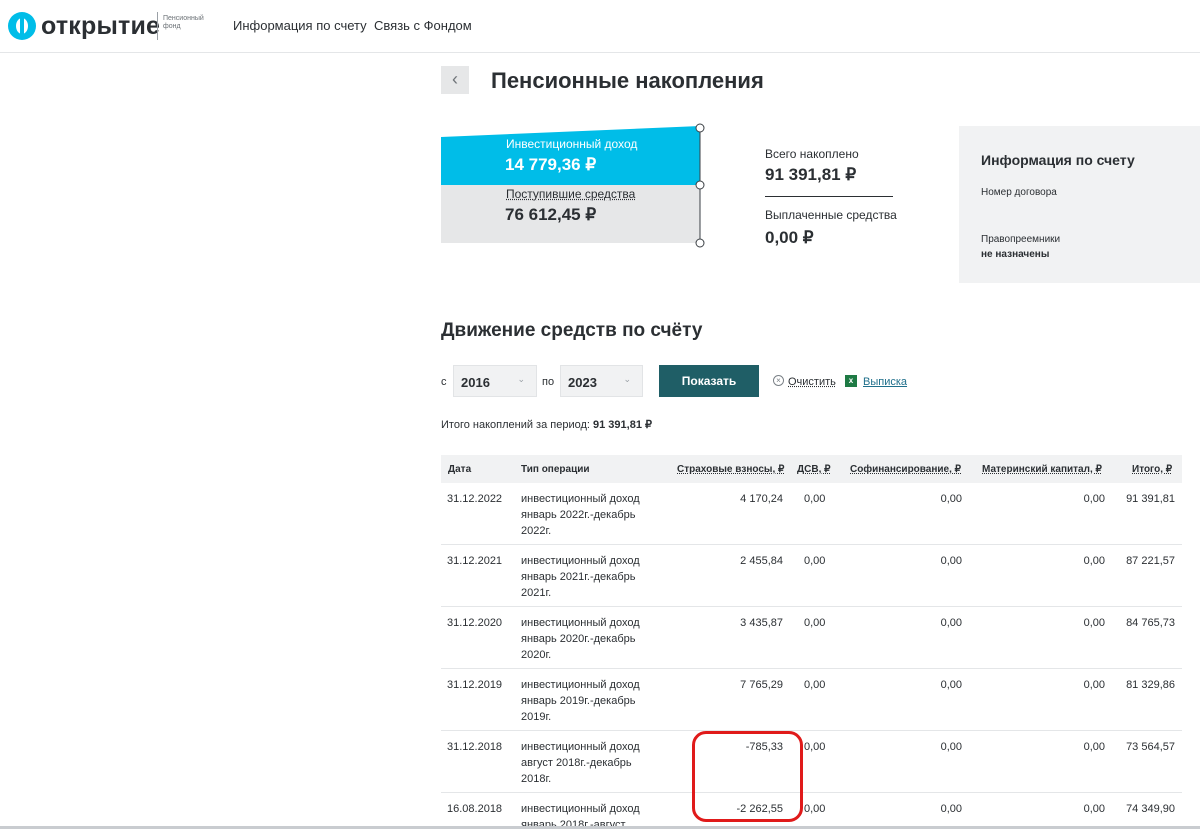  Describe the element at coordinates (1150, 499) in the screenshot. I see `row-total: 91 391,81` at that location.